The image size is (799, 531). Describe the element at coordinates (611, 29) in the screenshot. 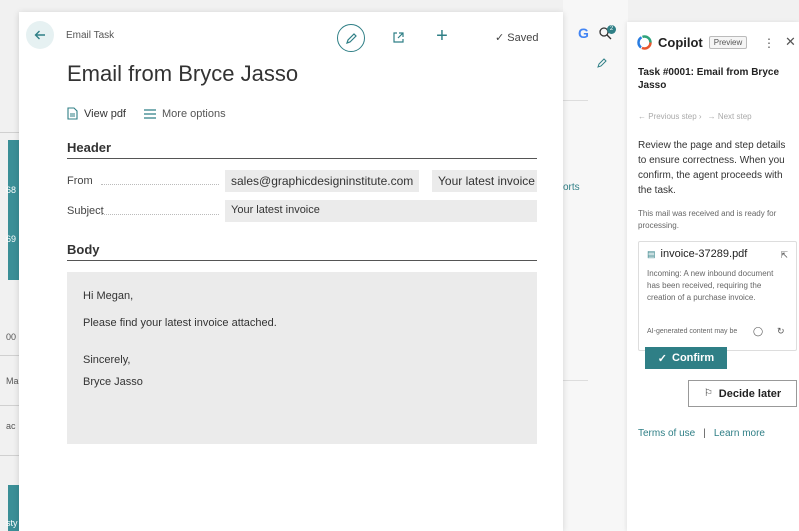

I see `notification-badge: 2` at that location.